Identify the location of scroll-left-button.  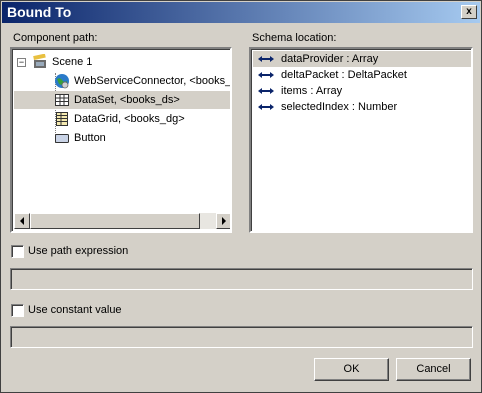
(22, 221).